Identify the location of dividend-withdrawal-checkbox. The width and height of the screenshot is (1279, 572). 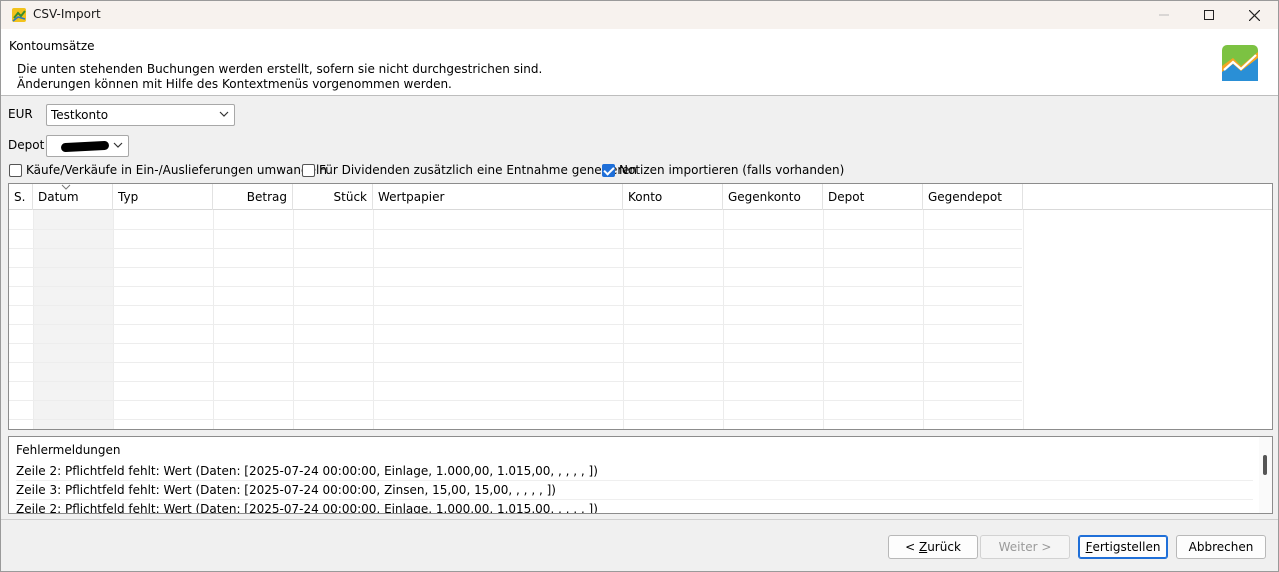
(308, 170).